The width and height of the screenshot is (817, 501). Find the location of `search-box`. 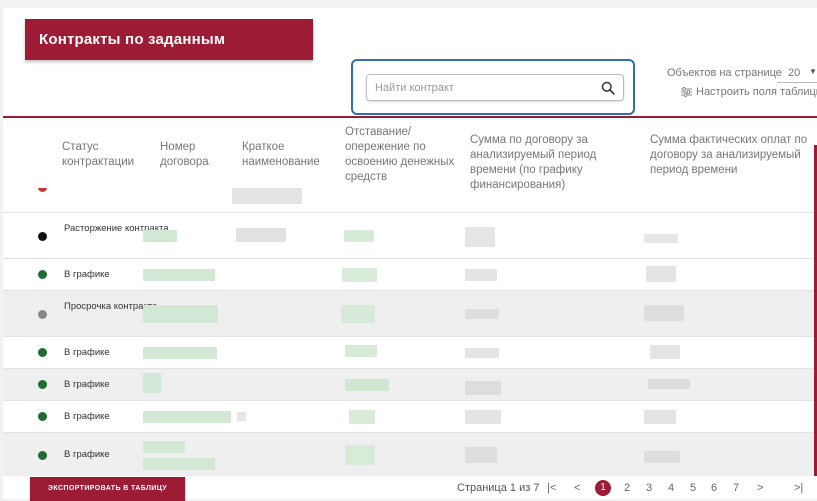

search-box is located at coordinates (495, 87).